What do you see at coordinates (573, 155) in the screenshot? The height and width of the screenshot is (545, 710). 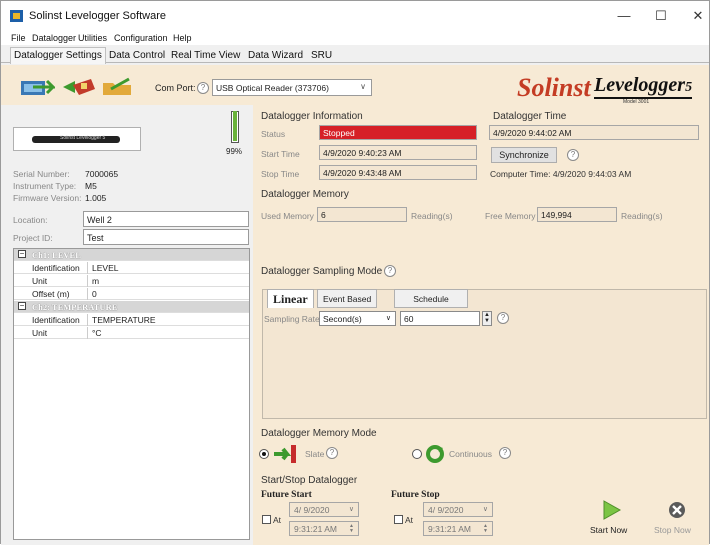 I see `synchronize-help-icon: ?` at bounding box center [573, 155].